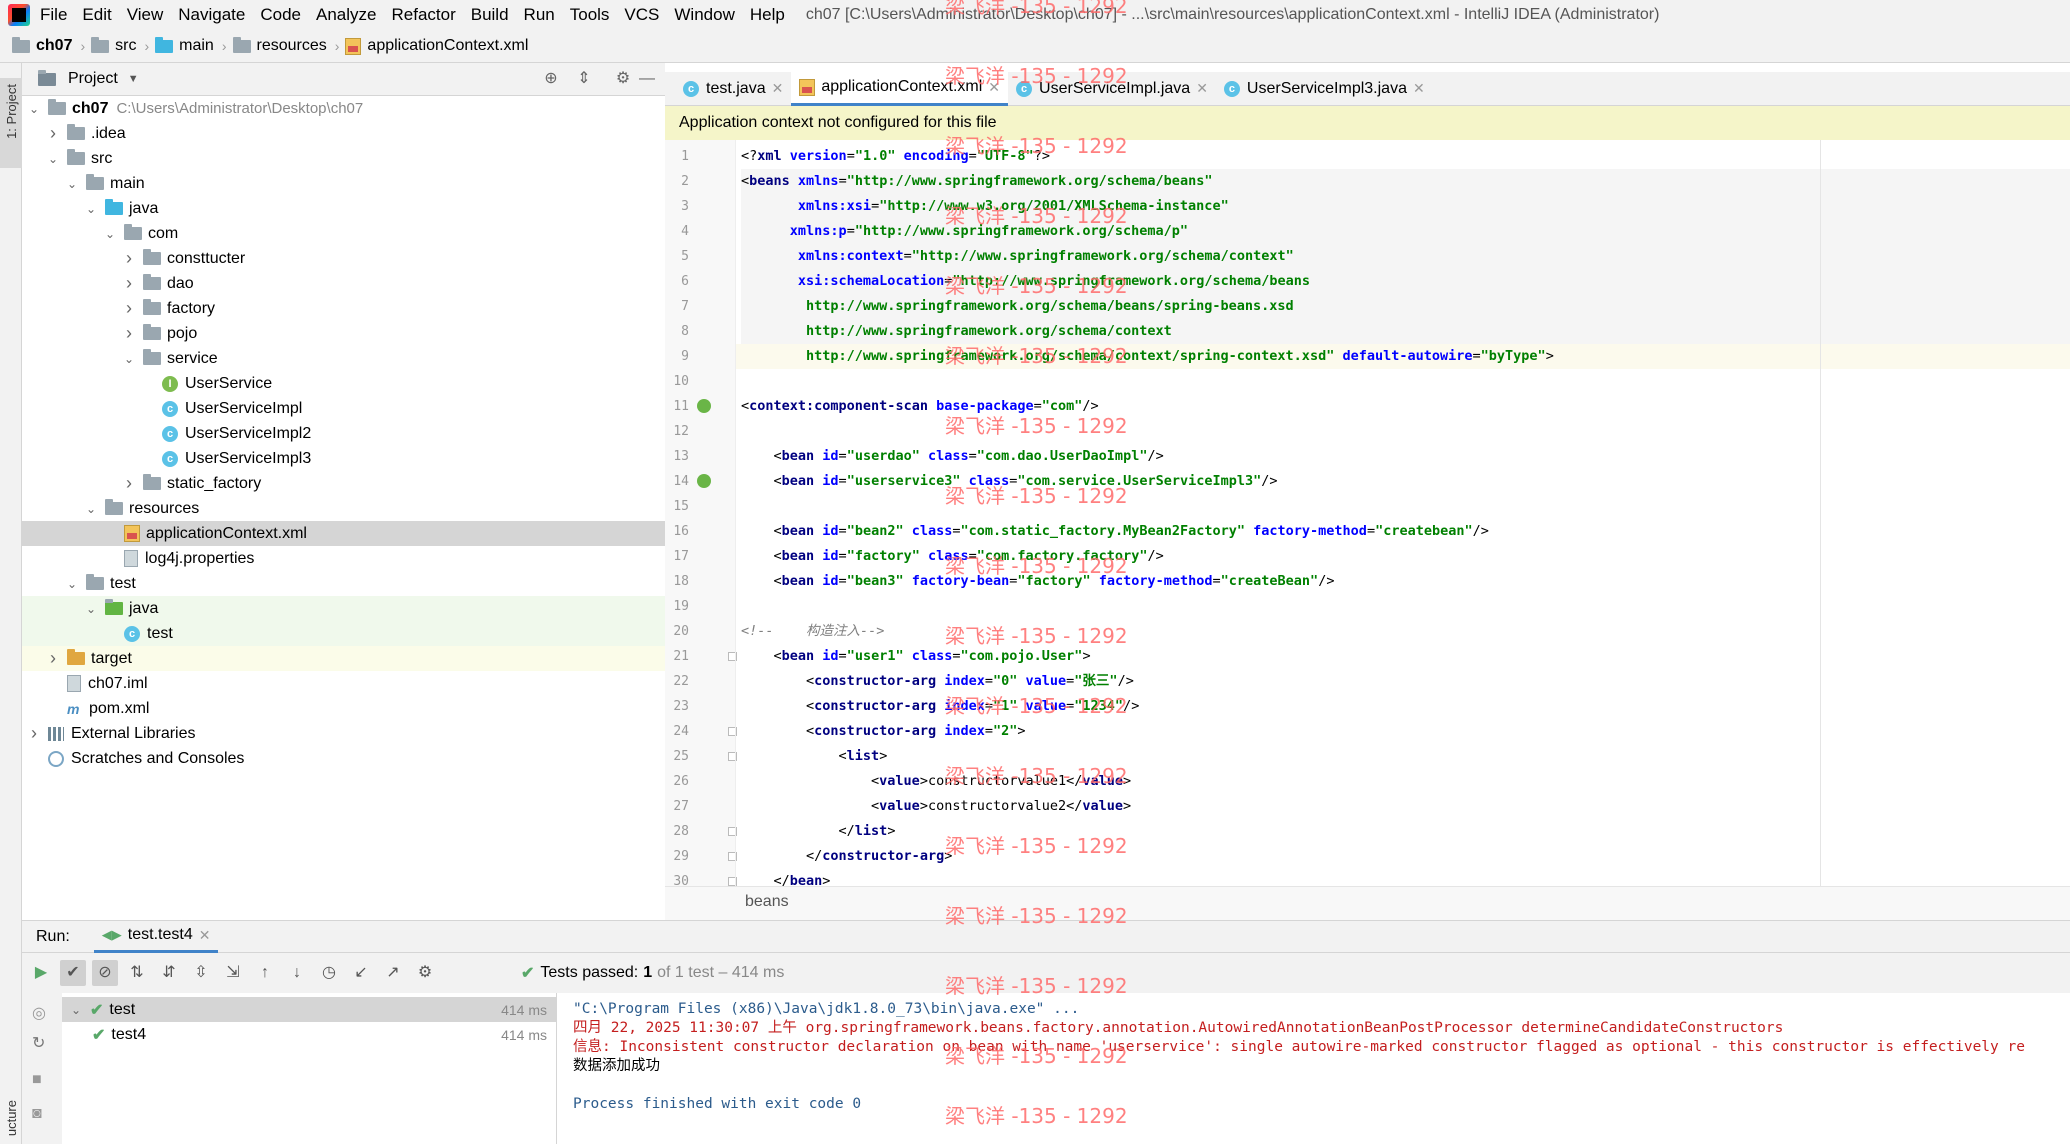  Describe the element at coordinates (343, 283) in the screenshot. I see `tree-item: › dao` at that location.